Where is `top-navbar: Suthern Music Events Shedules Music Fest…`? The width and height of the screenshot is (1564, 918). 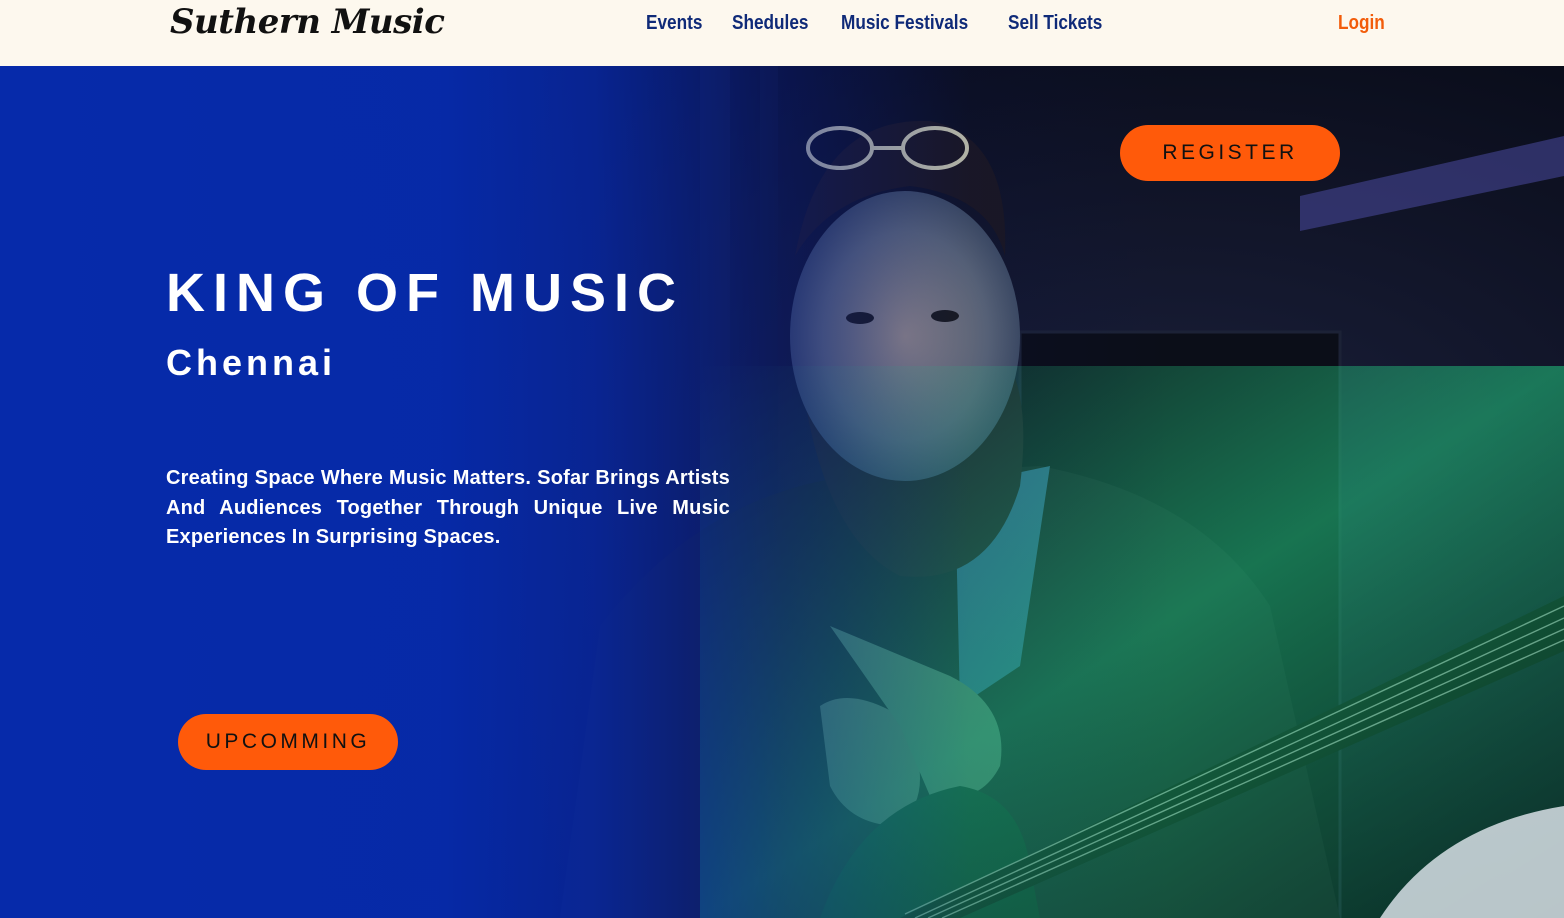
top-navbar: Suthern Music Events Shedules Music Fest… is located at coordinates (782, 33).